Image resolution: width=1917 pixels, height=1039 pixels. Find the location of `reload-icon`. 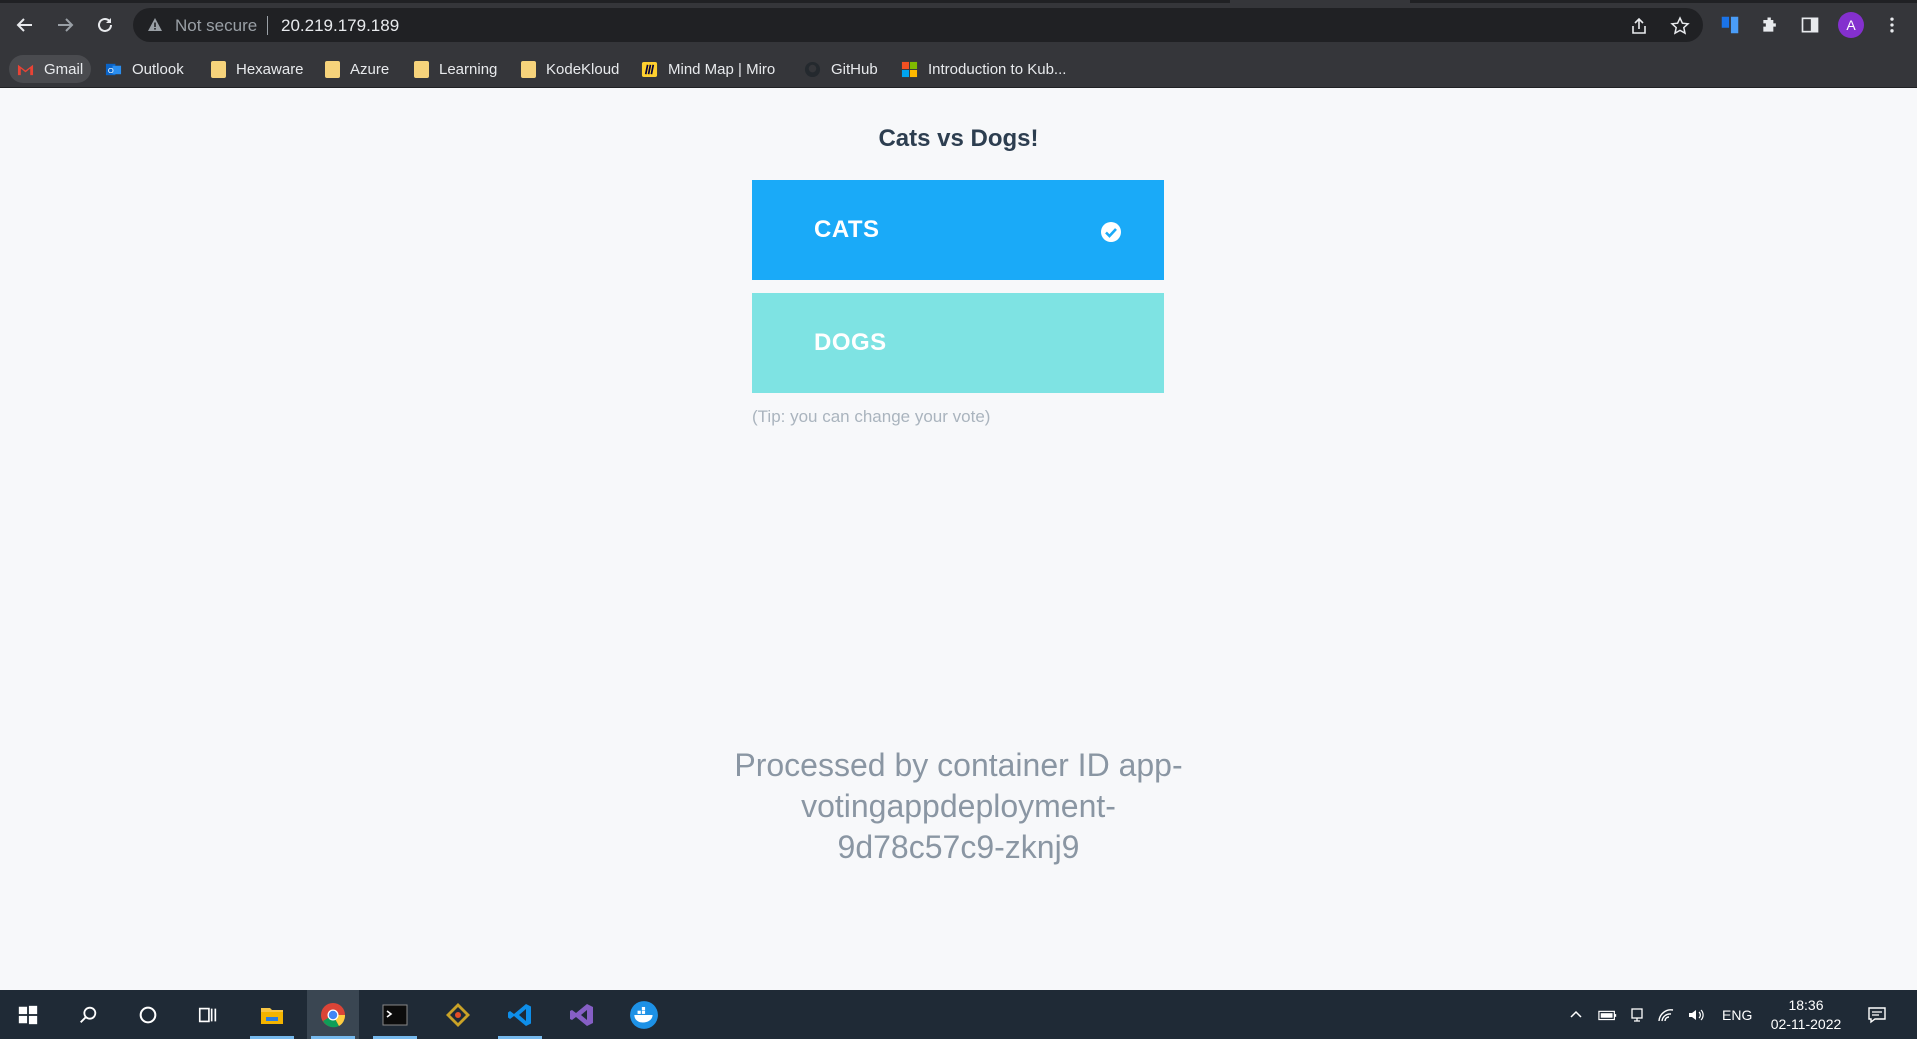

reload-icon is located at coordinates (105, 24).